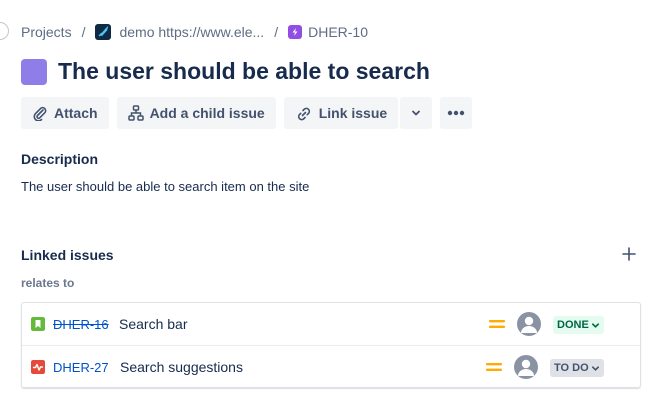 The height and width of the screenshot is (413, 665). I want to click on link-issue-split: Link issue, so click(358, 113).